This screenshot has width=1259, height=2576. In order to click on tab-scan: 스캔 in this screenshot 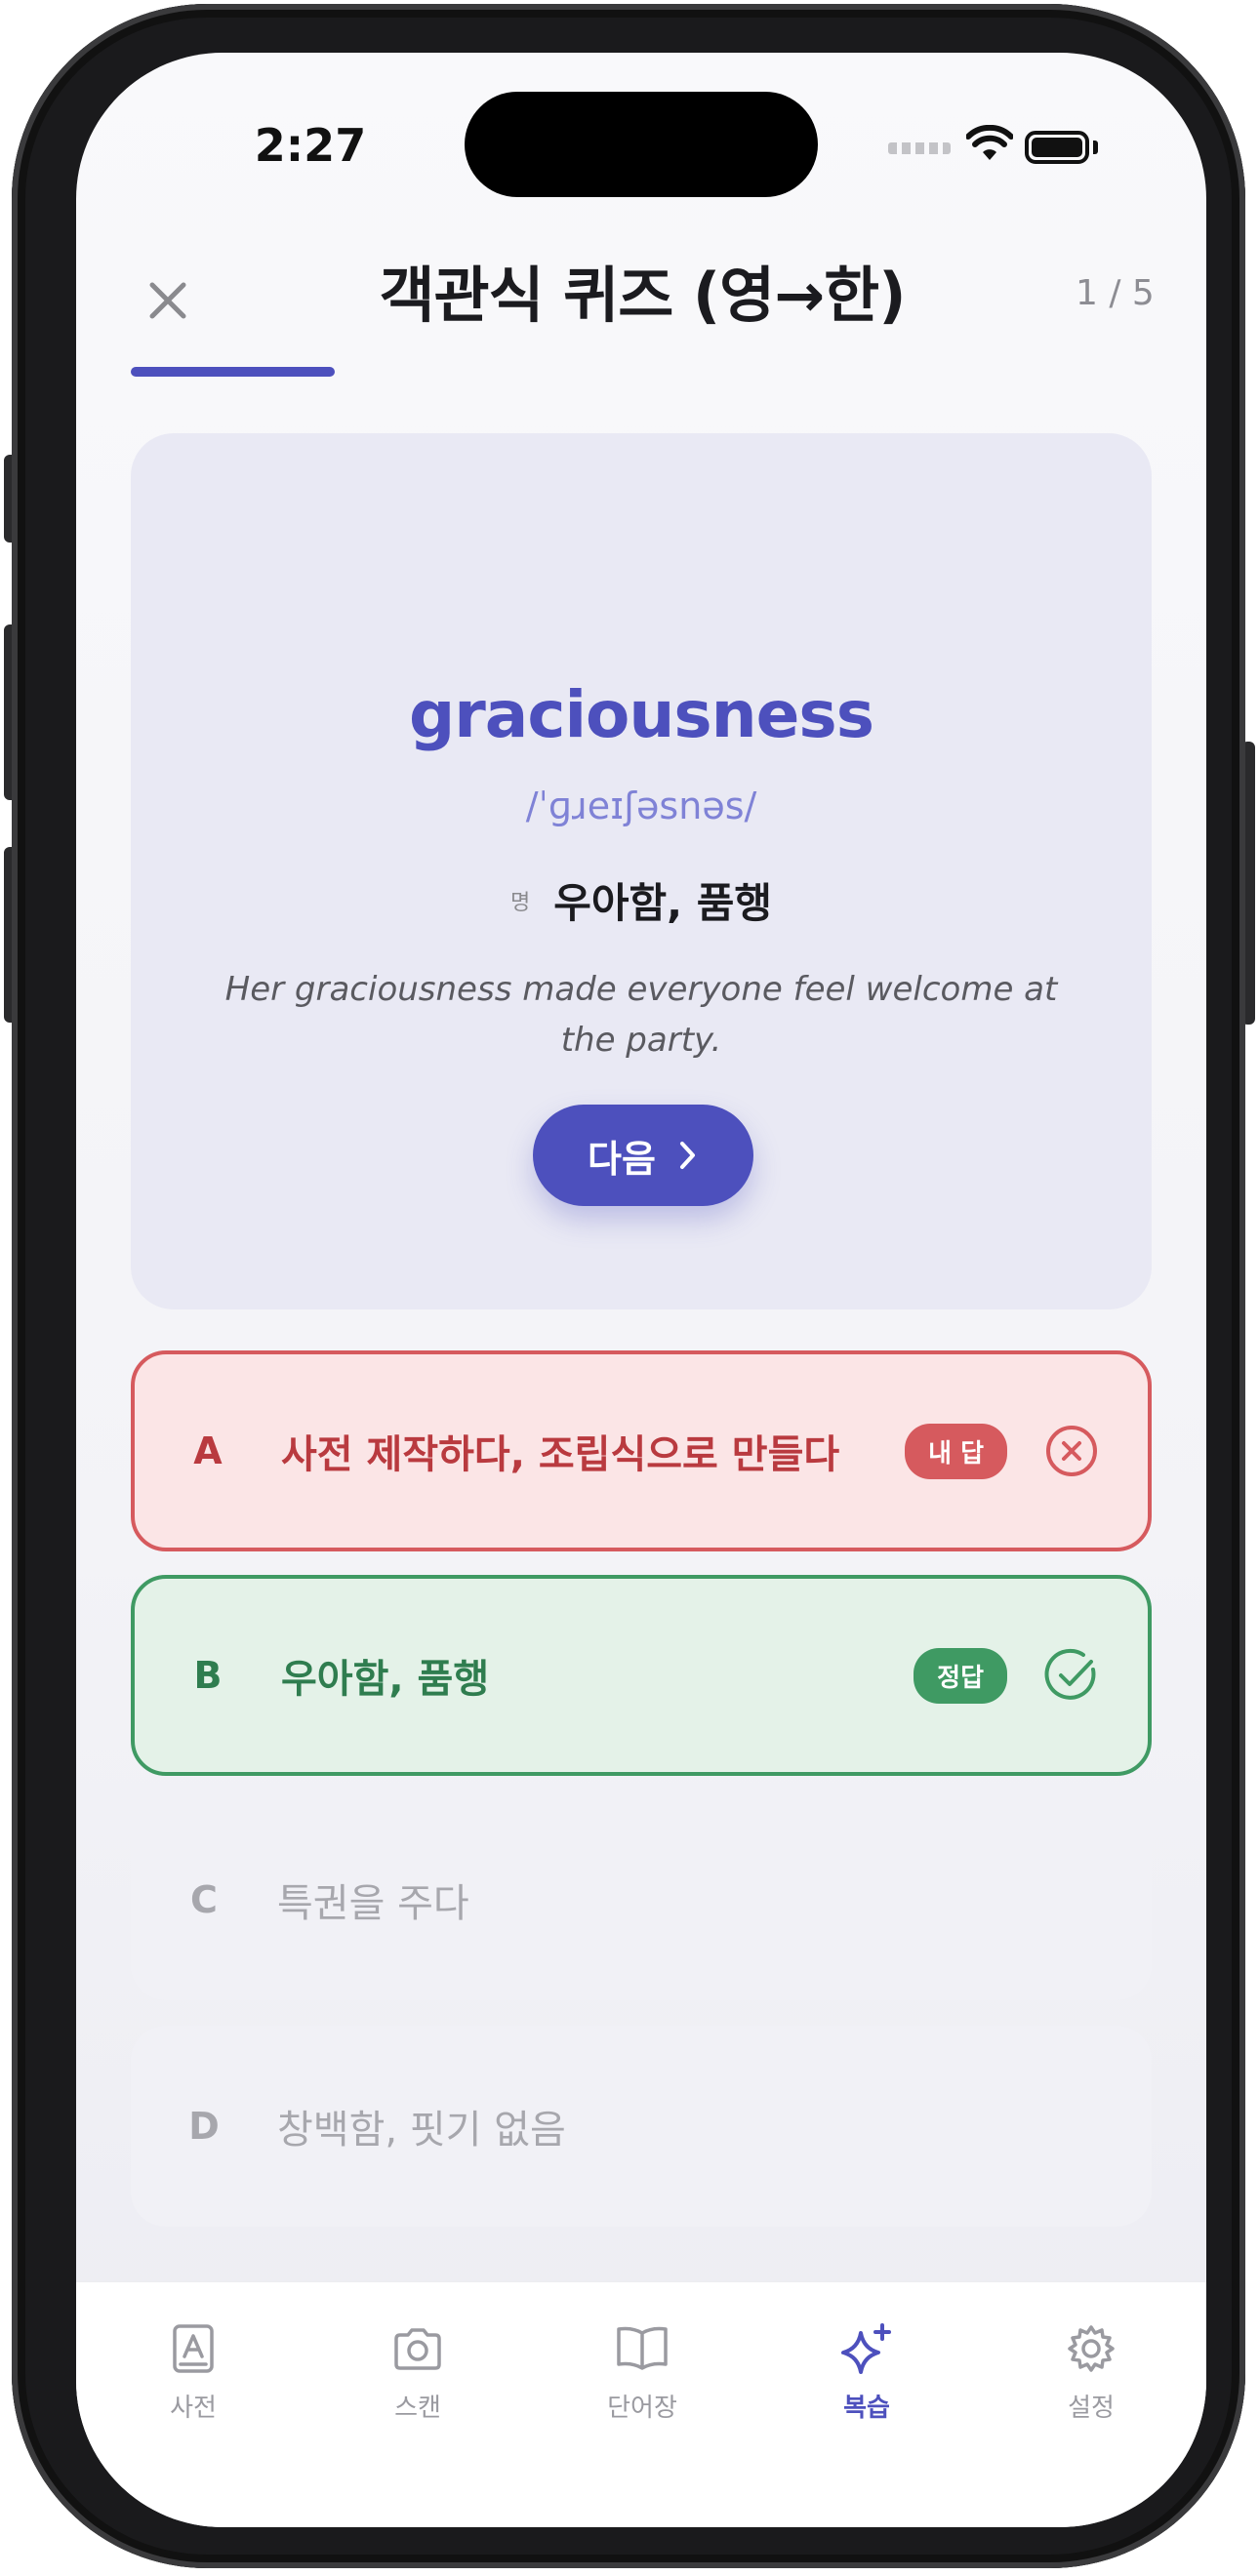, I will do `click(418, 2372)`.